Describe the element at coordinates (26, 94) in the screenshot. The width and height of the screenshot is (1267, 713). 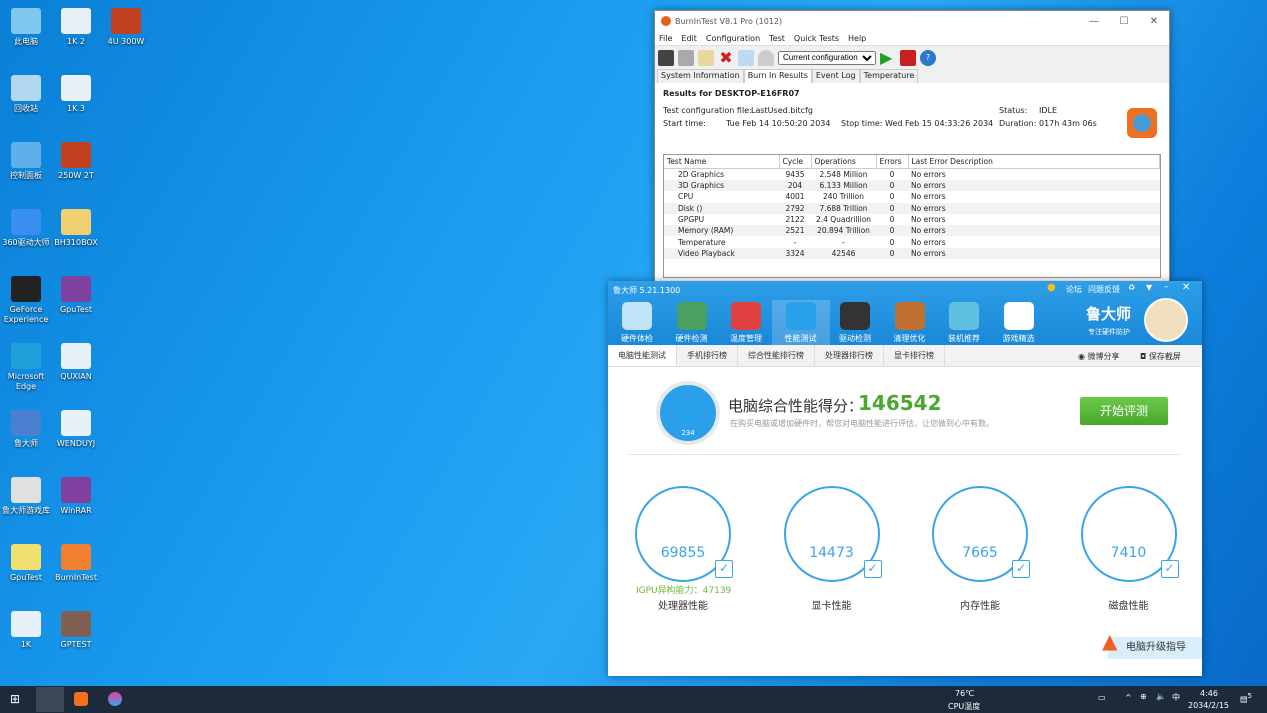
I see `desktop-icon: 回收站` at that location.